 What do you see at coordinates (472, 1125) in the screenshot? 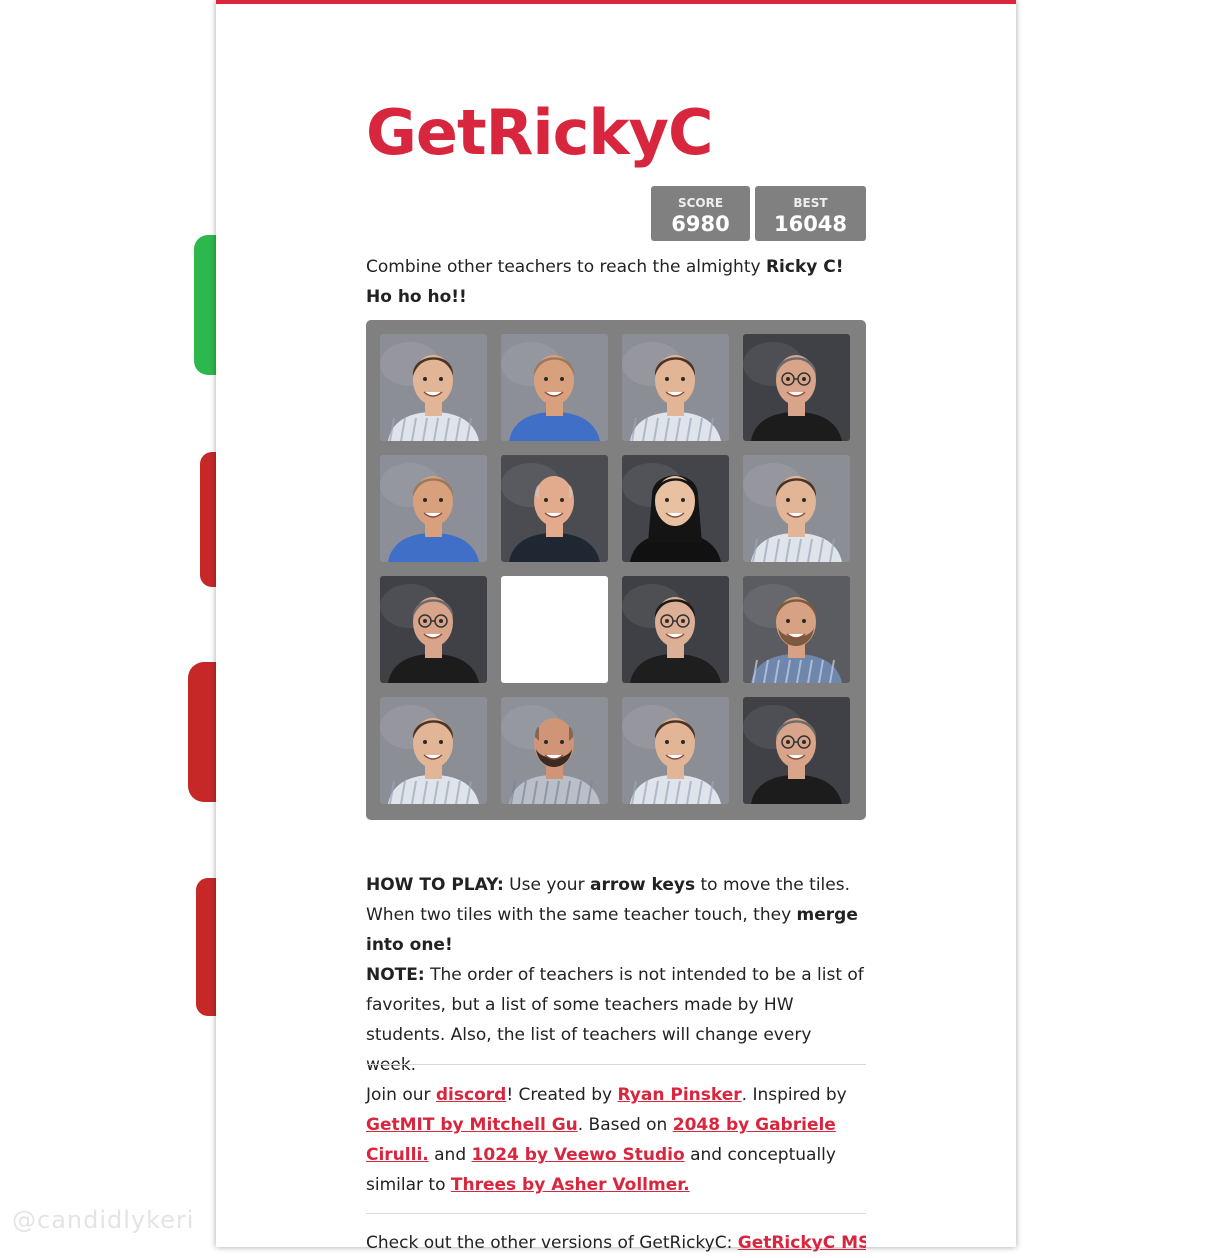
I see `getmit-link: GetMIT by Mitchell Gu` at bounding box center [472, 1125].